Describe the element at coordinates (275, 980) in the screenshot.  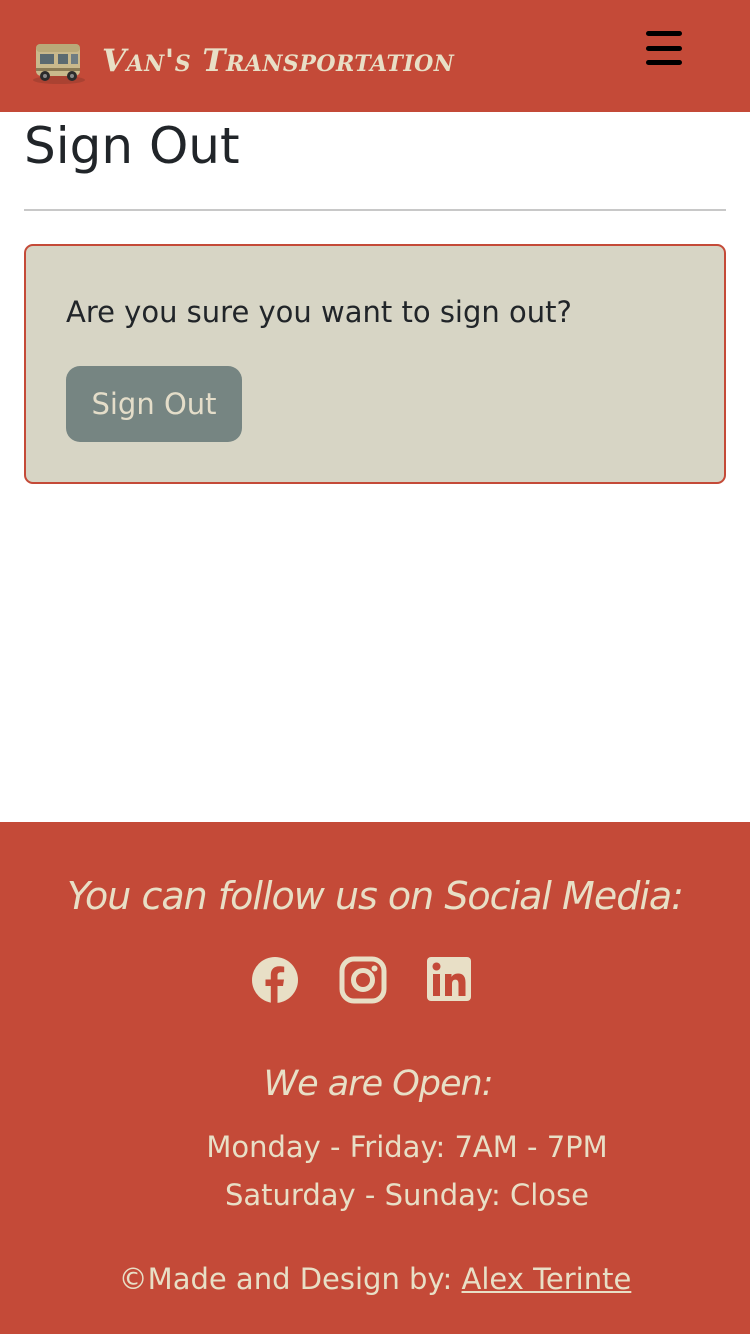
I see `facebook-icon` at that location.